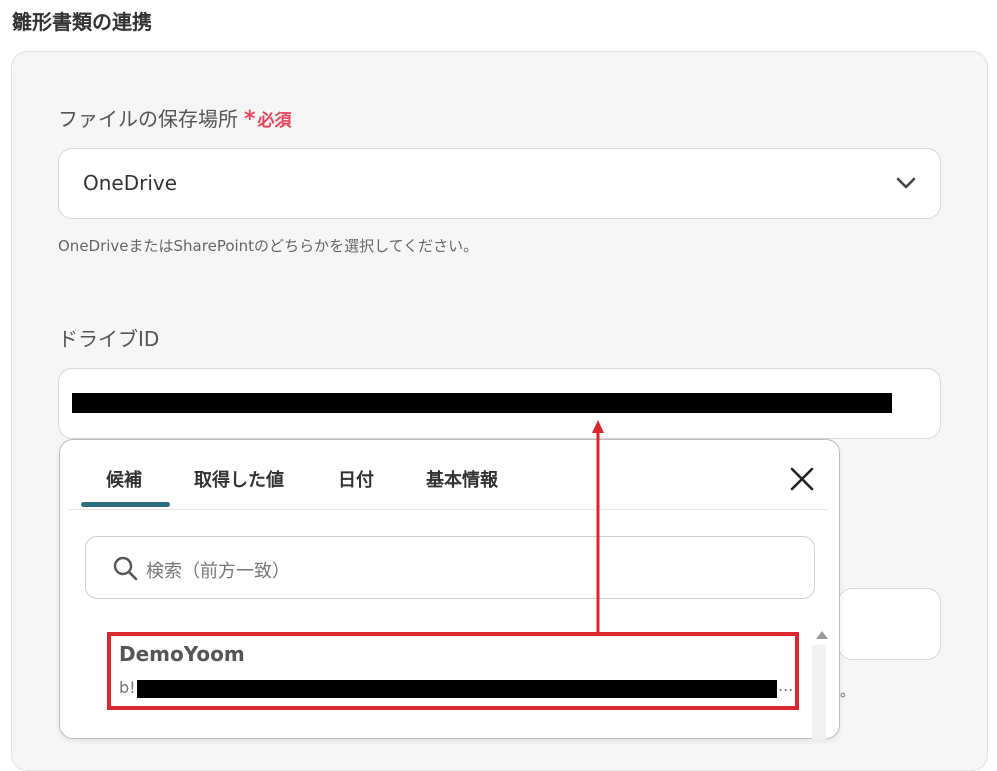  I want to click on close-icon, so click(802, 479).